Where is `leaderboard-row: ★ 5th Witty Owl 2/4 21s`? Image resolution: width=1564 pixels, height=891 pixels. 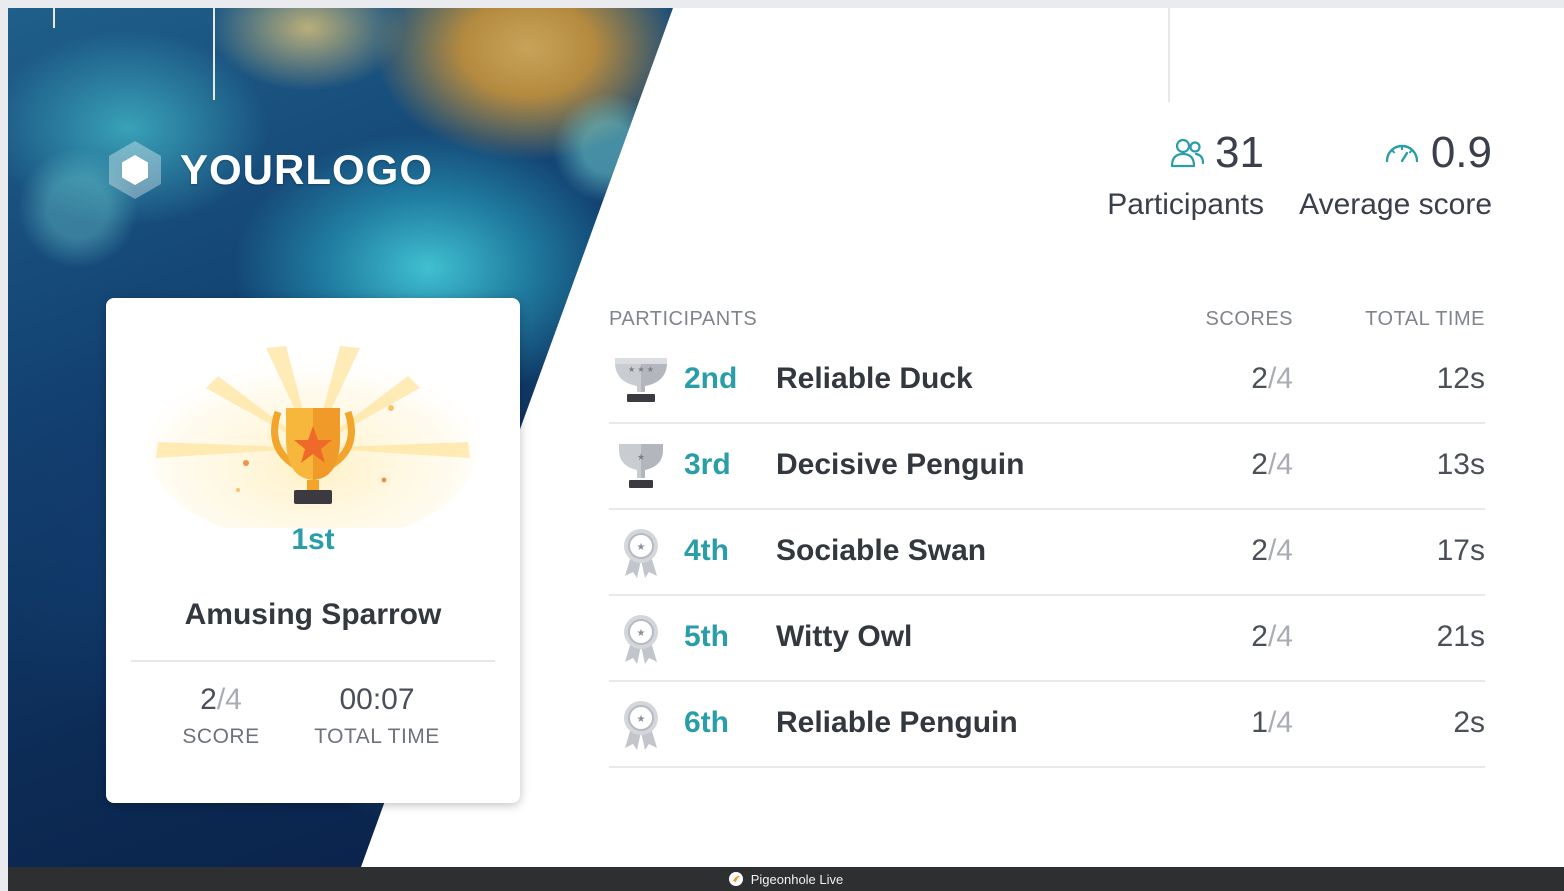 leaderboard-row: ★ 5th Witty Owl 2/4 21s is located at coordinates (1047, 639).